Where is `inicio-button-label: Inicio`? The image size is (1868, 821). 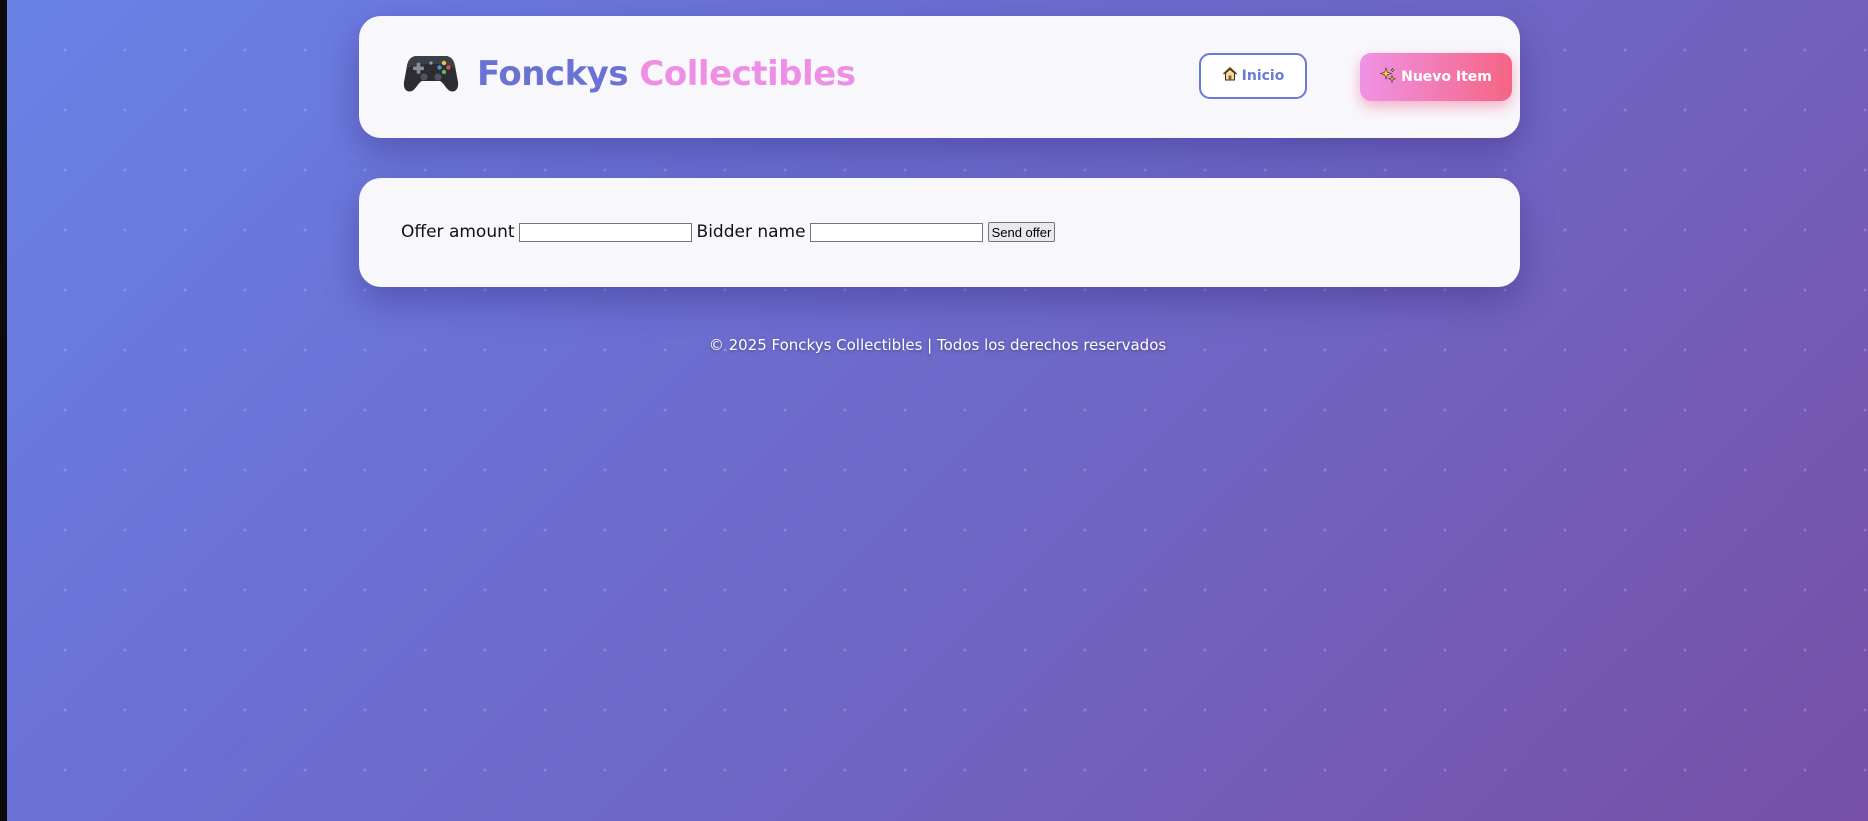
inicio-button-label: Inicio is located at coordinates (1263, 76).